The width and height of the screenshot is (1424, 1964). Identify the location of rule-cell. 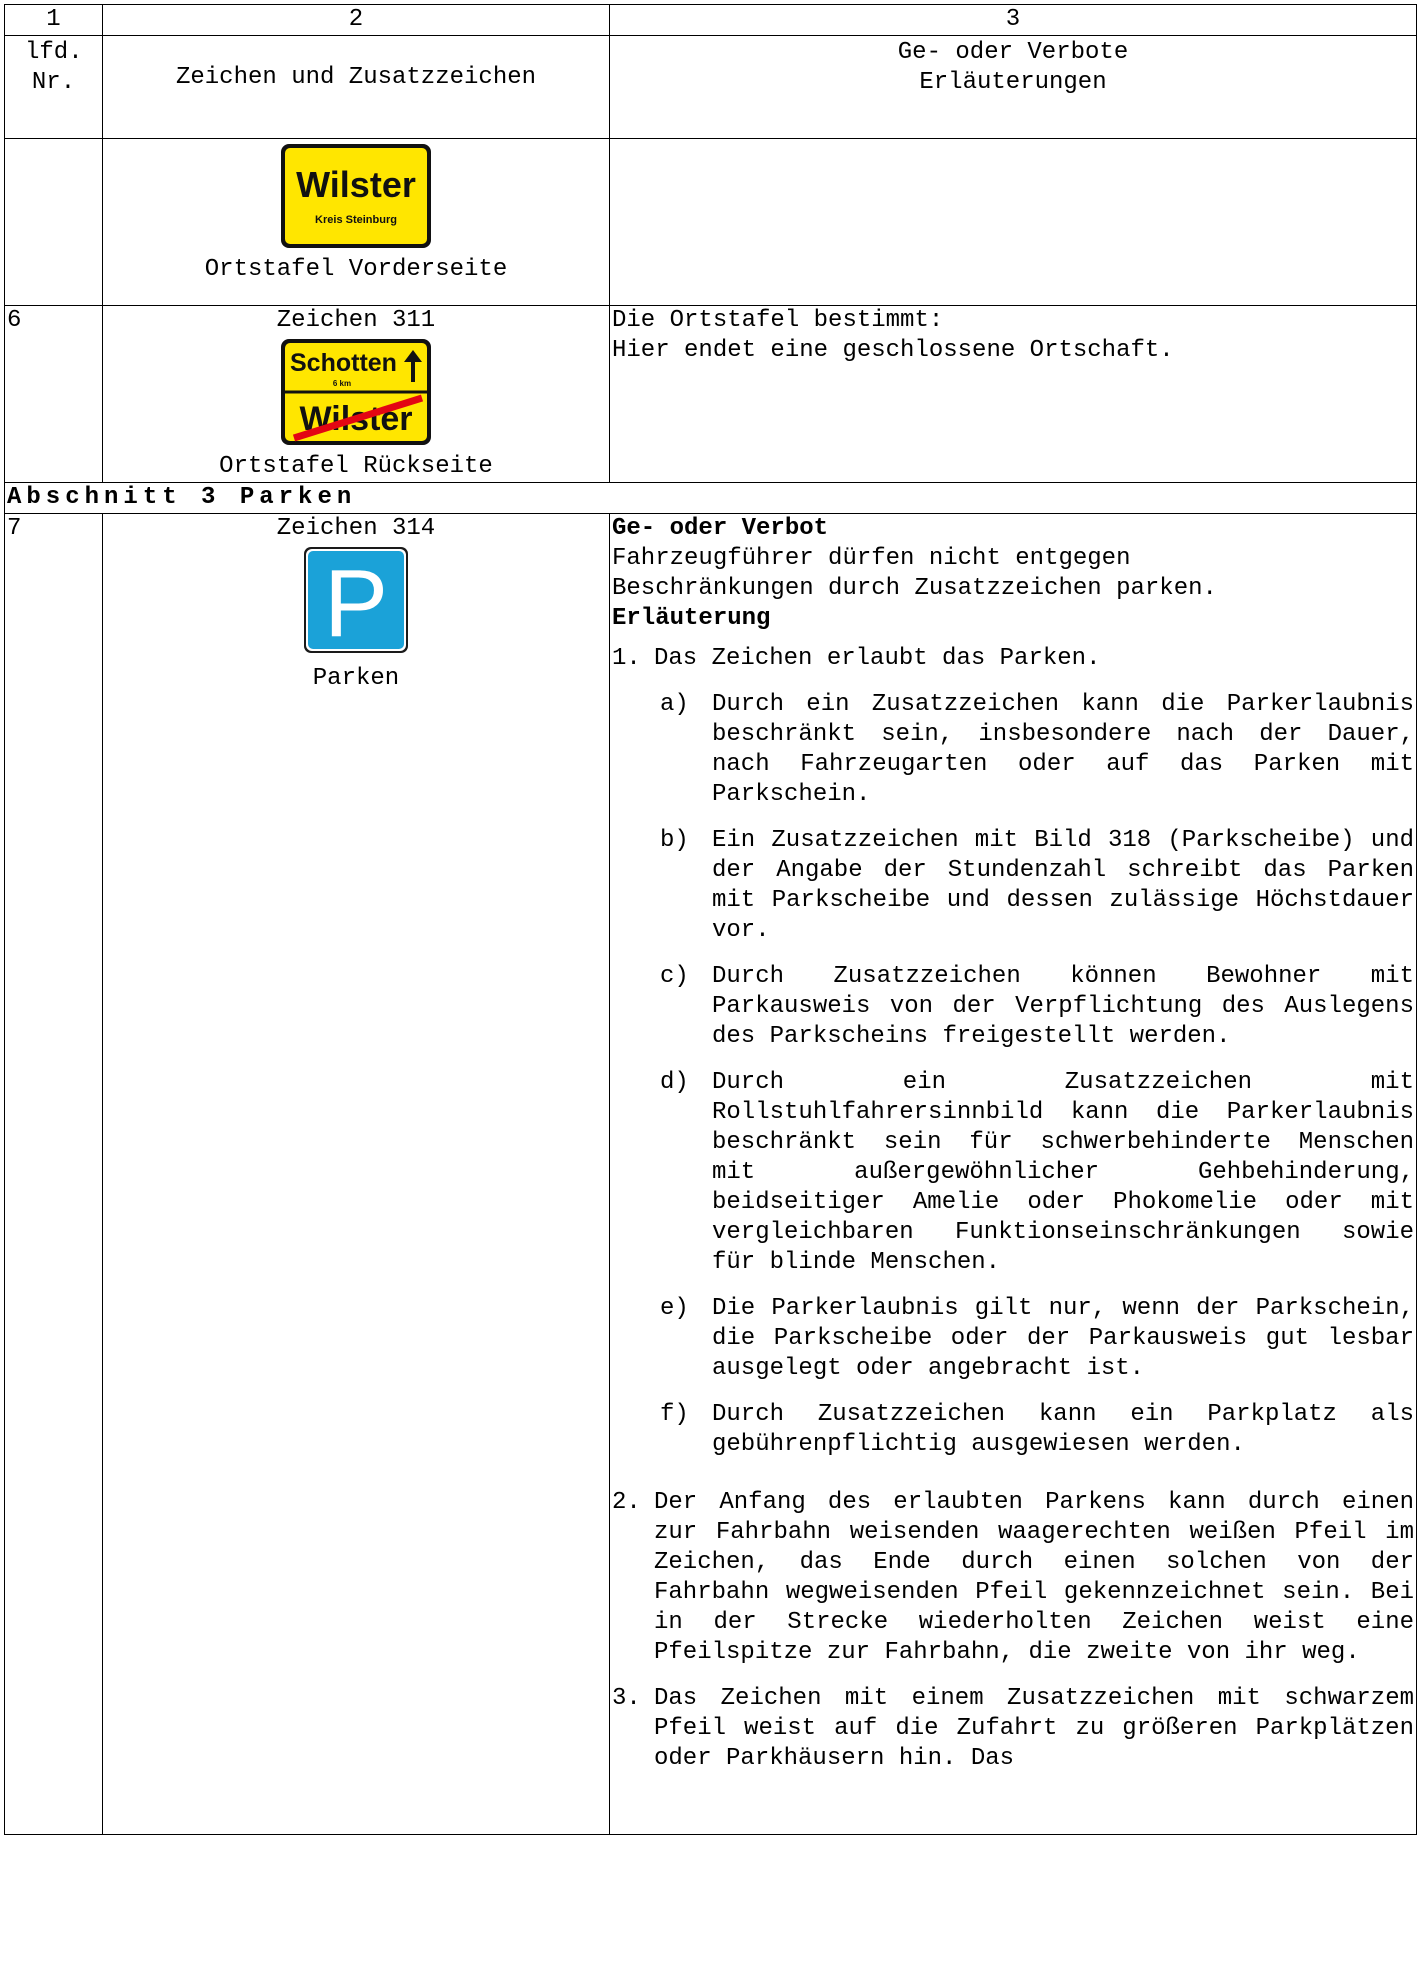
(1013, 222).